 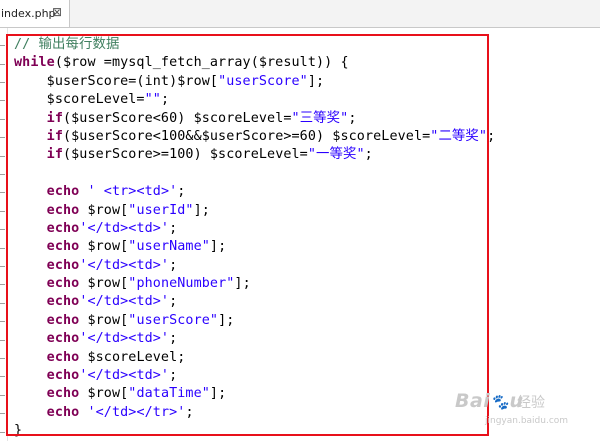 I want to click on code-line: if($userScore>=100) $scoreLevel="一等奖";, so click(x=254, y=155).